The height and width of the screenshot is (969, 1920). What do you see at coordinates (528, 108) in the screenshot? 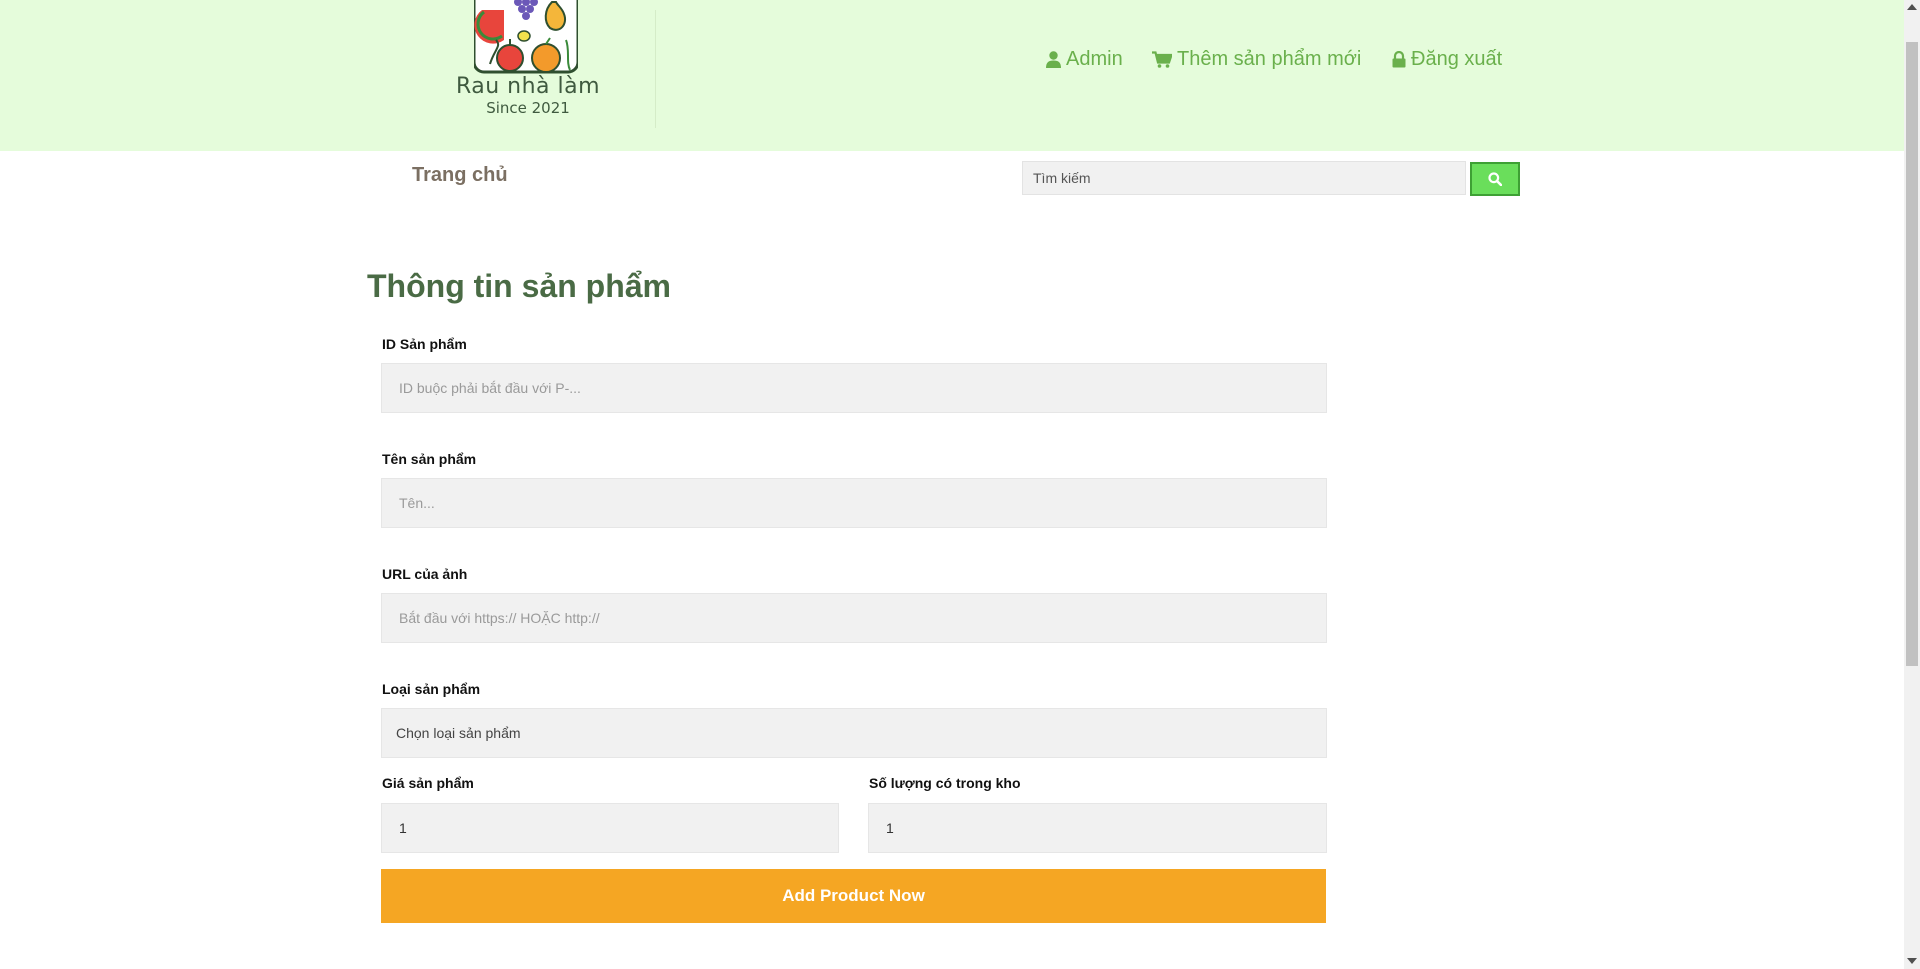
I see `brand-since: Since 2021` at bounding box center [528, 108].